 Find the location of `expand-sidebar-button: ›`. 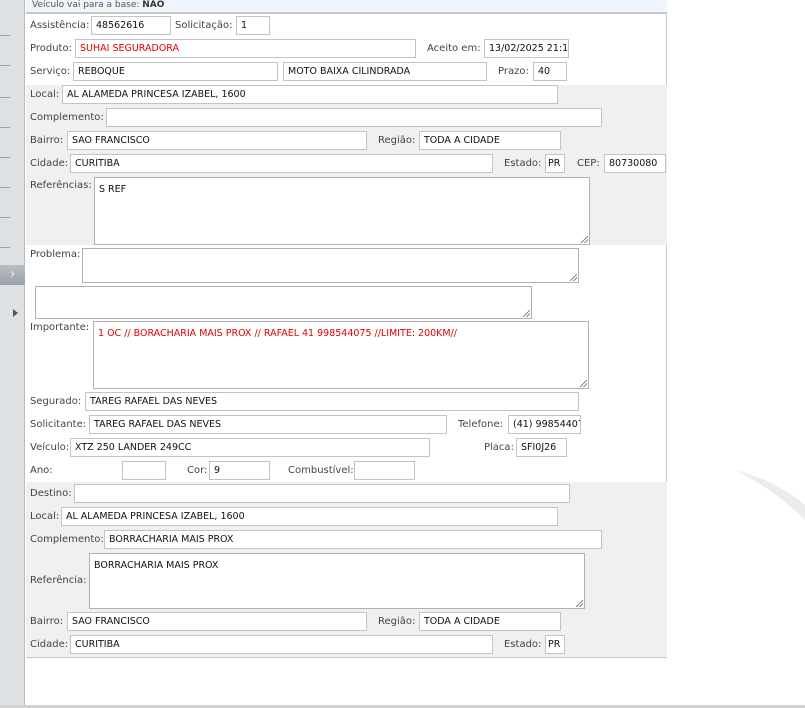

expand-sidebar-button: › is located at coordinates (12, 275).